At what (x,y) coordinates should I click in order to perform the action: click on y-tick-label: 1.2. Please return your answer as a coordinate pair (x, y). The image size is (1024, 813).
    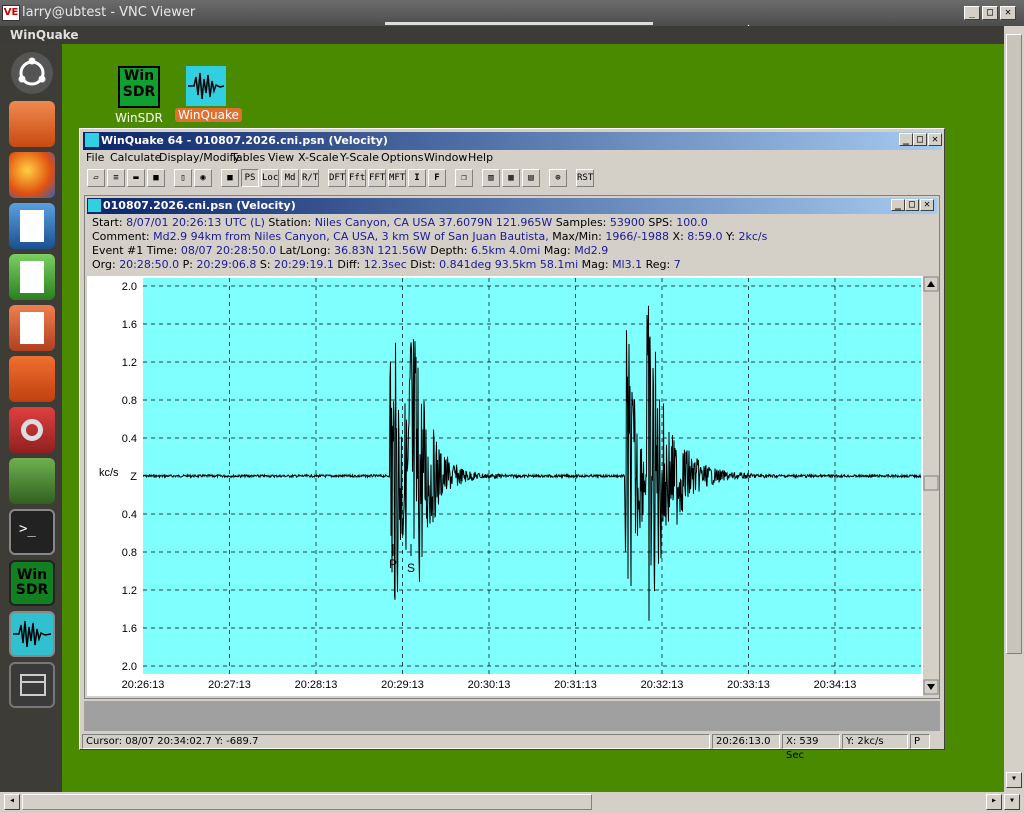
    Looking at the image, I should click on (129, 591).